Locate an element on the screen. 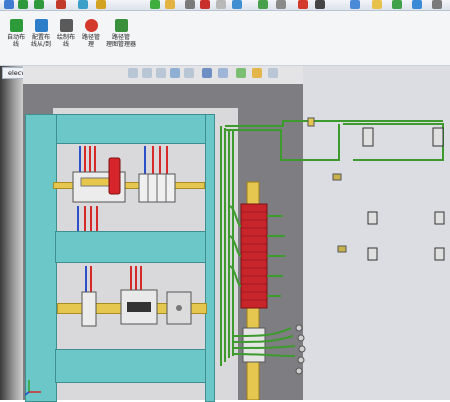 This screenshot has height=402, width=450. button-label: 理图管理器 is located at coordinates (120, 44).